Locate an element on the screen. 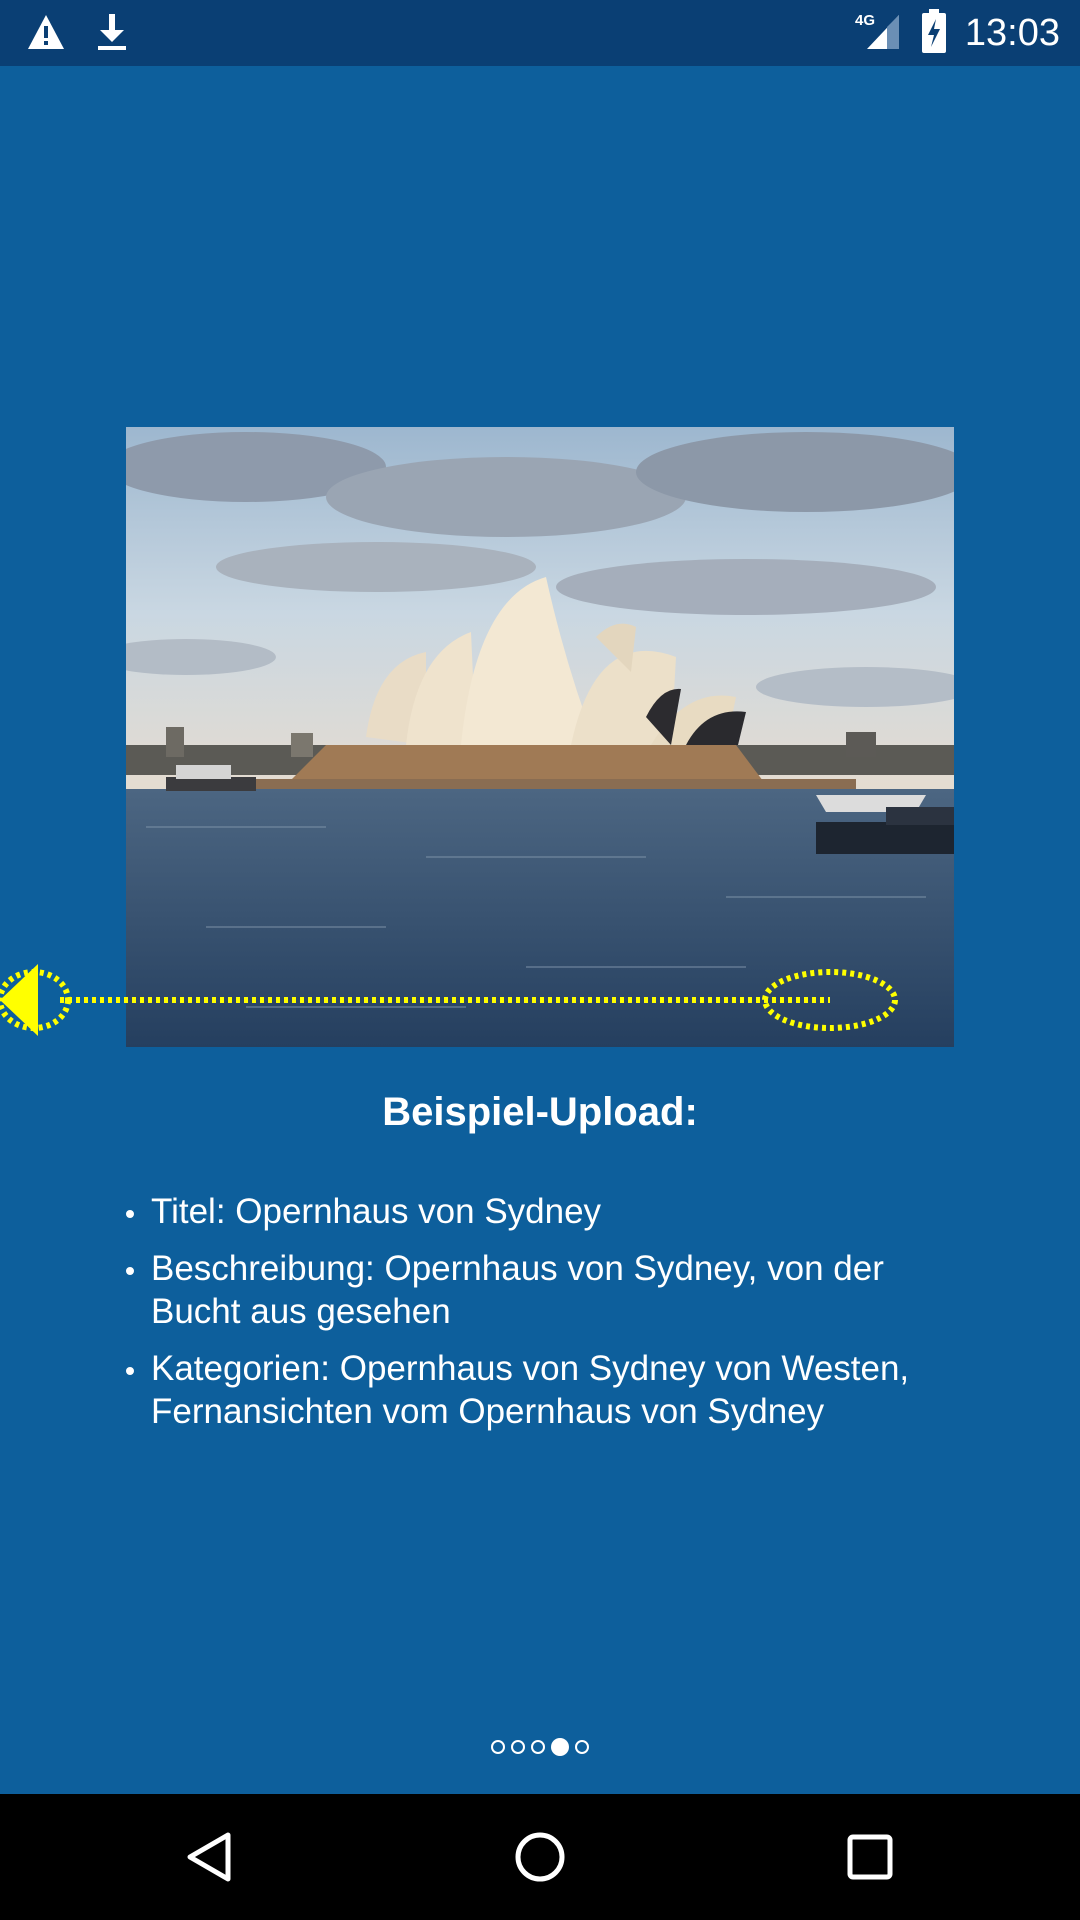 The width and height of the screenshot is (1080, 1920). slide-heading: Beispiel-Upload: is located at coordinates (540, 1112).